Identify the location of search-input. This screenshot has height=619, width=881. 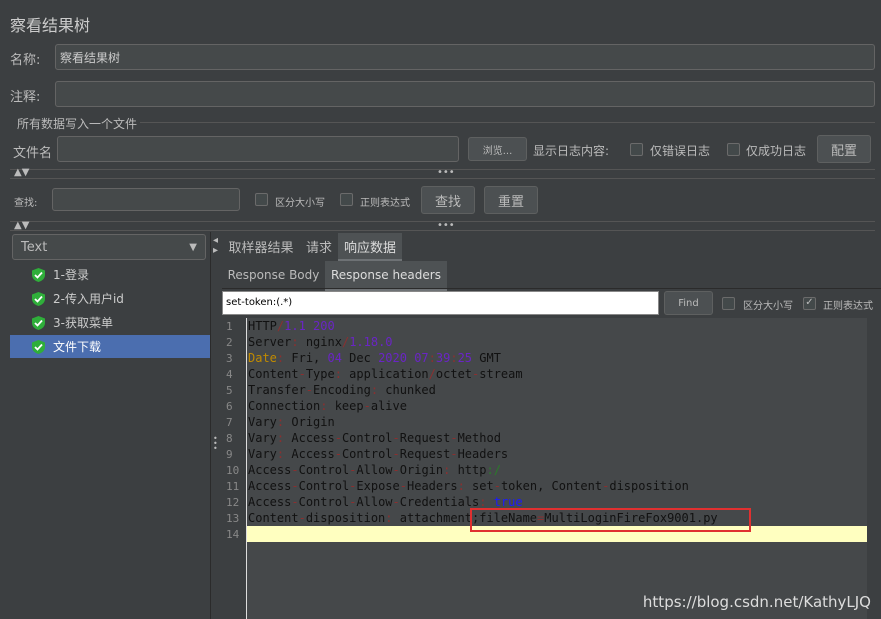
(146, 199).